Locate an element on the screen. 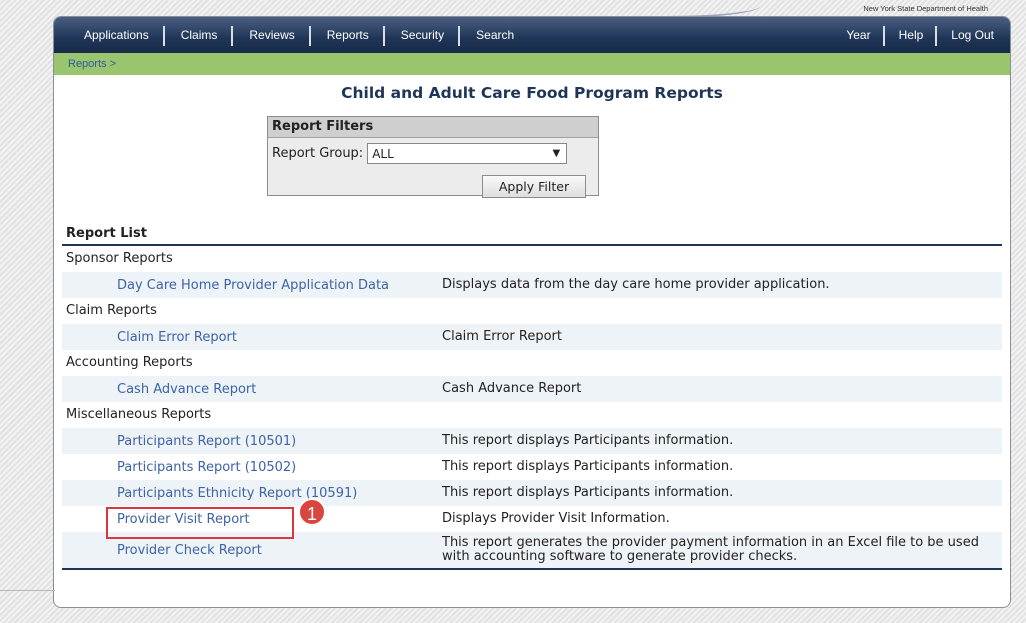 Image resolution: width=1026 pixels, height=623 pixels. divider is located at coordinates (27, 590).